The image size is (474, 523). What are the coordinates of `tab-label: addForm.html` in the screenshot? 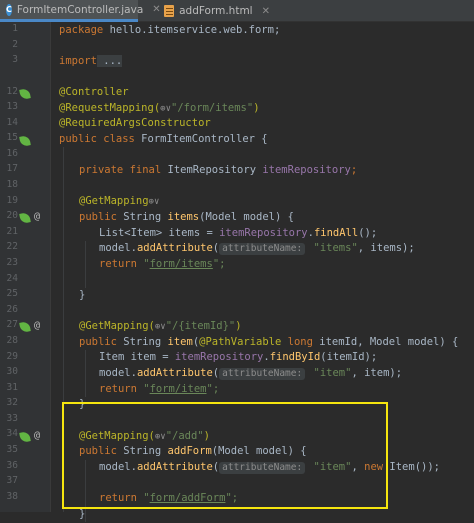 It's located at (216, 11).